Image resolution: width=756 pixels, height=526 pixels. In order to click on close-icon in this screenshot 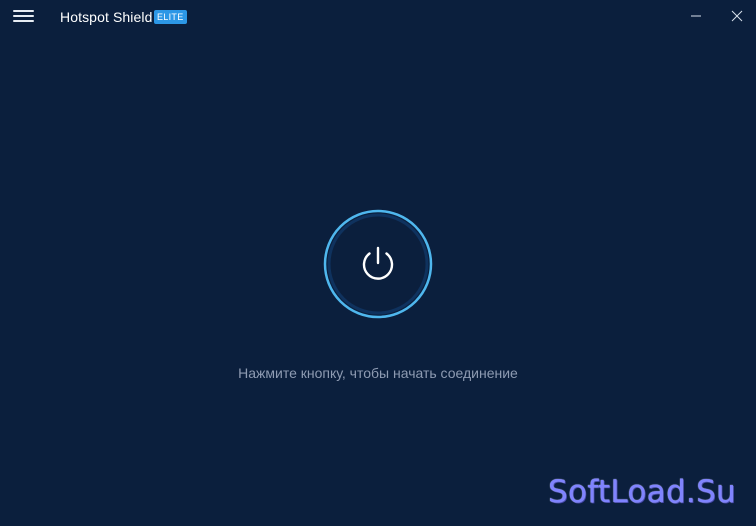, I will do `click(737, 16)`.